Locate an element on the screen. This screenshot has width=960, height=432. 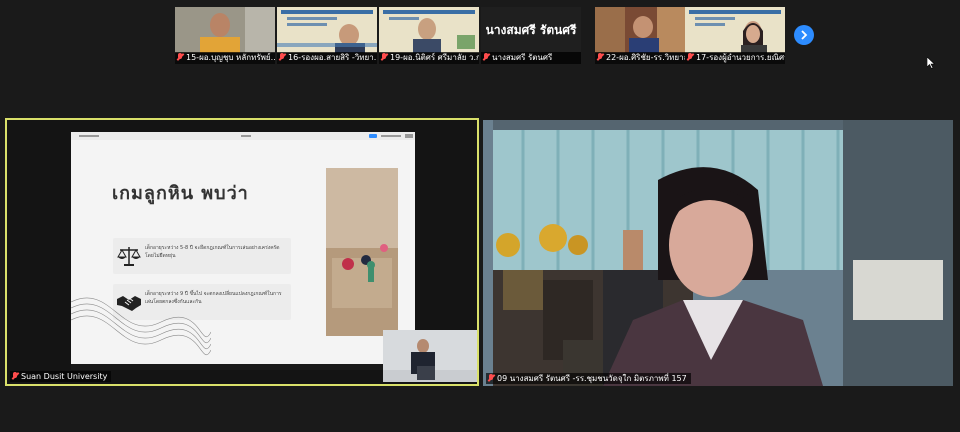
chevron-right-icon is located at coordinates (804, 35).